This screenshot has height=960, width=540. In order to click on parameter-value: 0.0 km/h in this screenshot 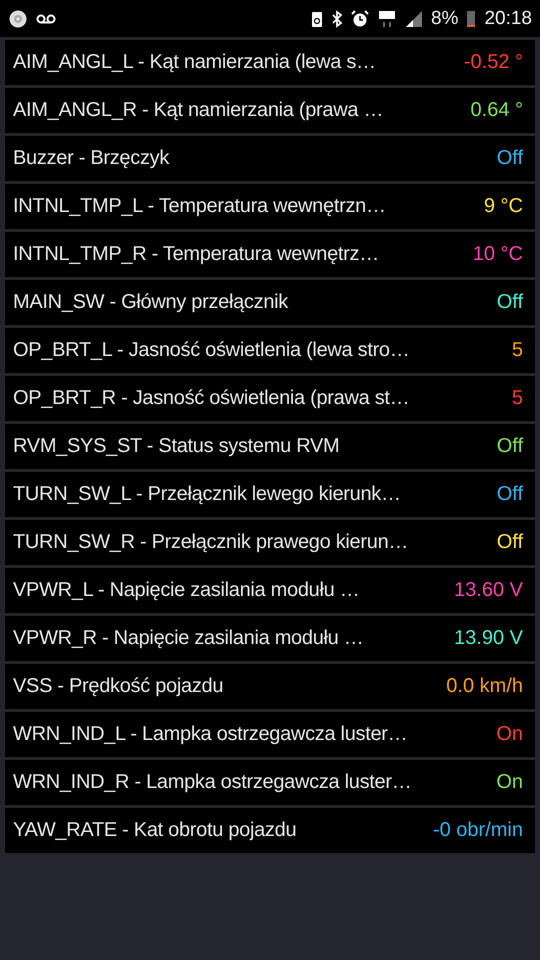, I will do `click(484, 686)`.